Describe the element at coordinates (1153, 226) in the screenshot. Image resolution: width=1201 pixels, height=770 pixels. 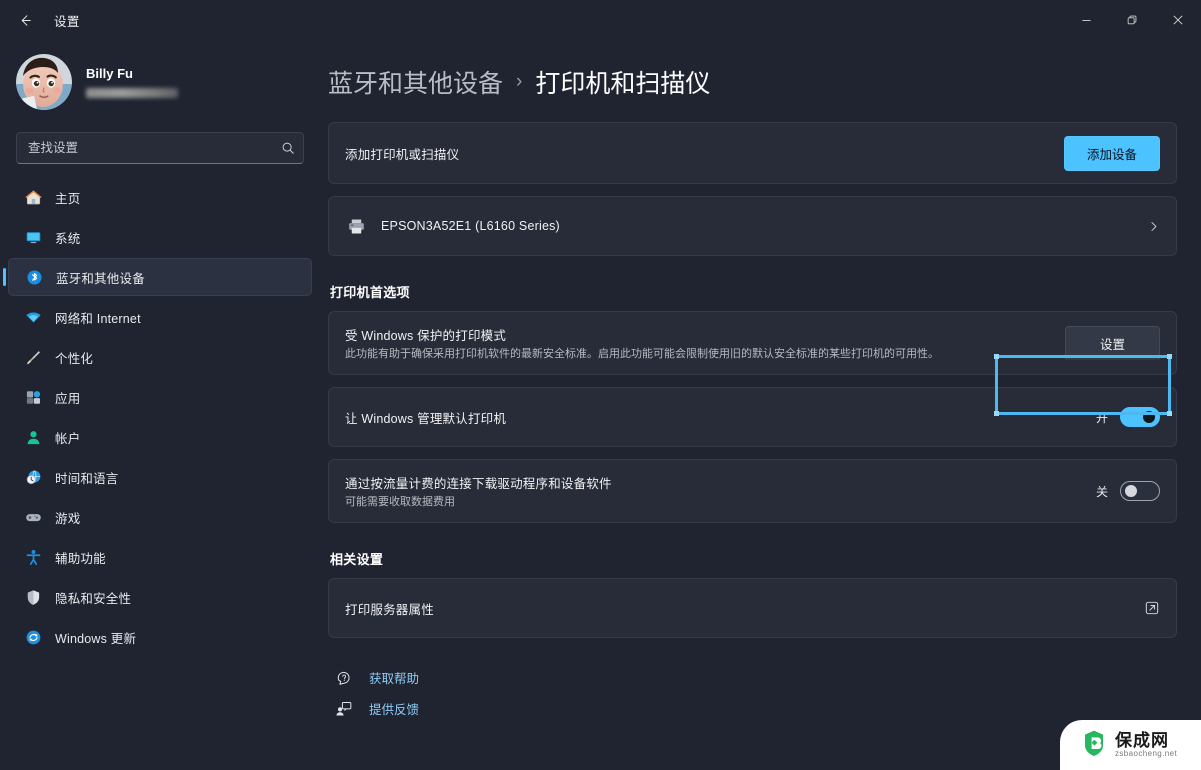
I see `chevron-right-icon` at that location.